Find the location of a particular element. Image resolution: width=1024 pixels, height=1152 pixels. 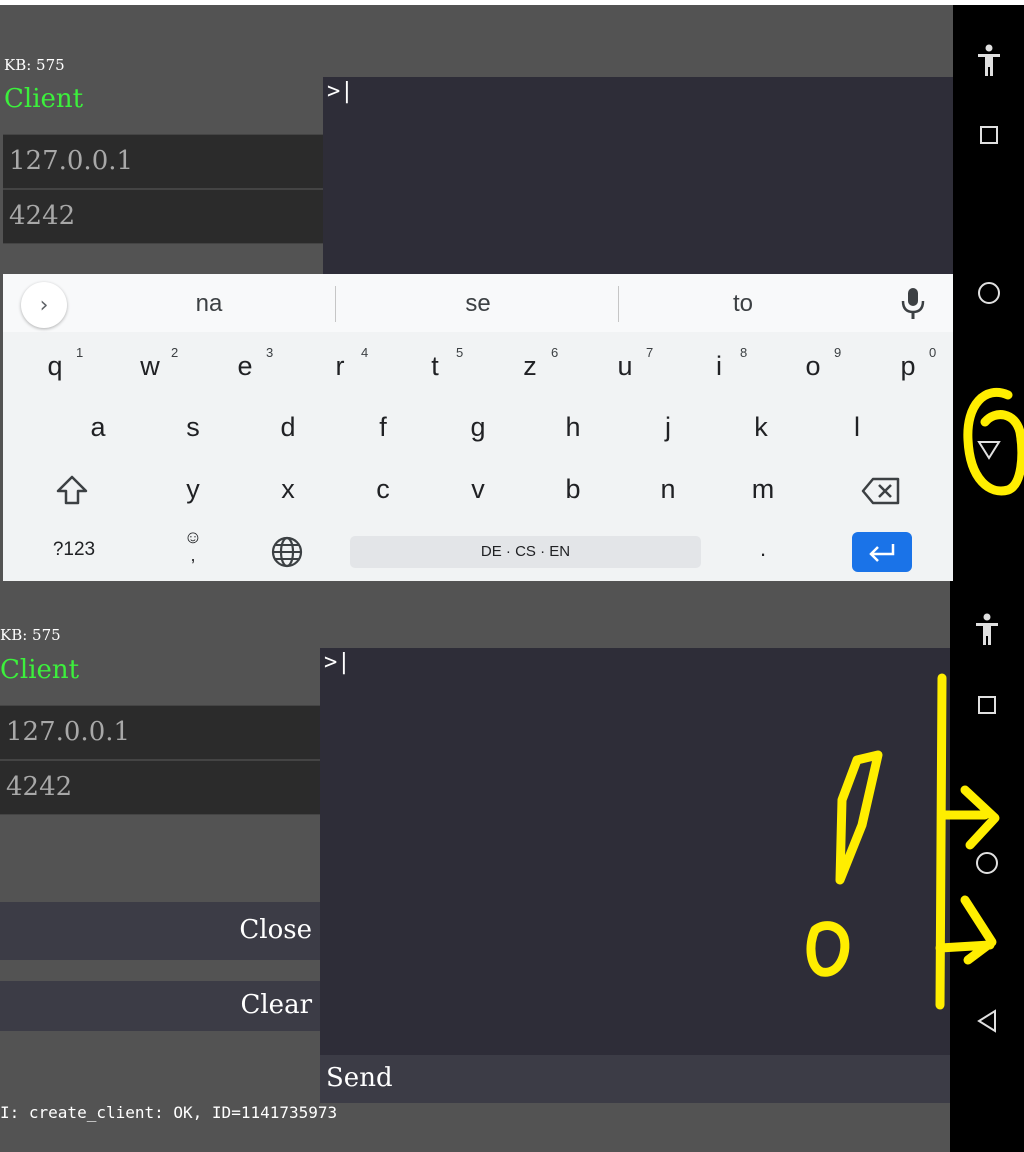

key-r: r is located at coordinates (340, 366).